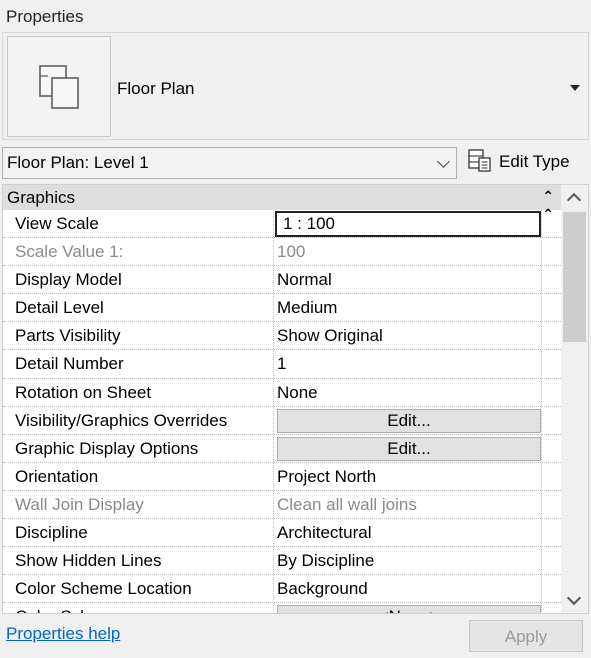  What do you see at coordinates (574, 399) in the screenshot?
I see `vertical-scrollbar` at bounding box center [574, 399].